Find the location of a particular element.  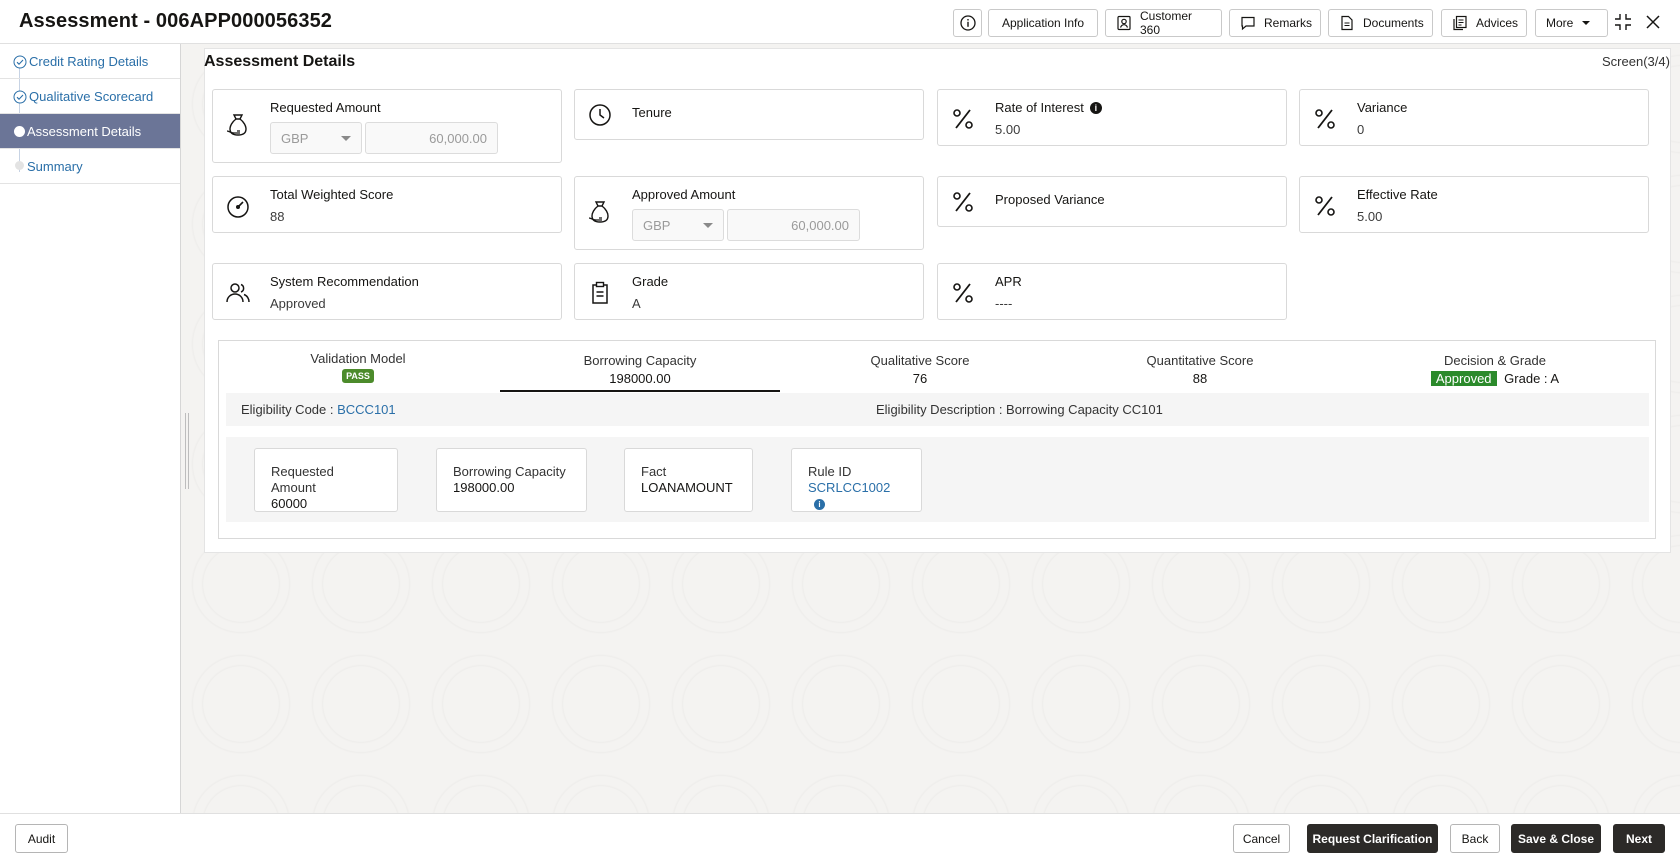

grade-text: Grade : A is located at coordinates (1532, 378).